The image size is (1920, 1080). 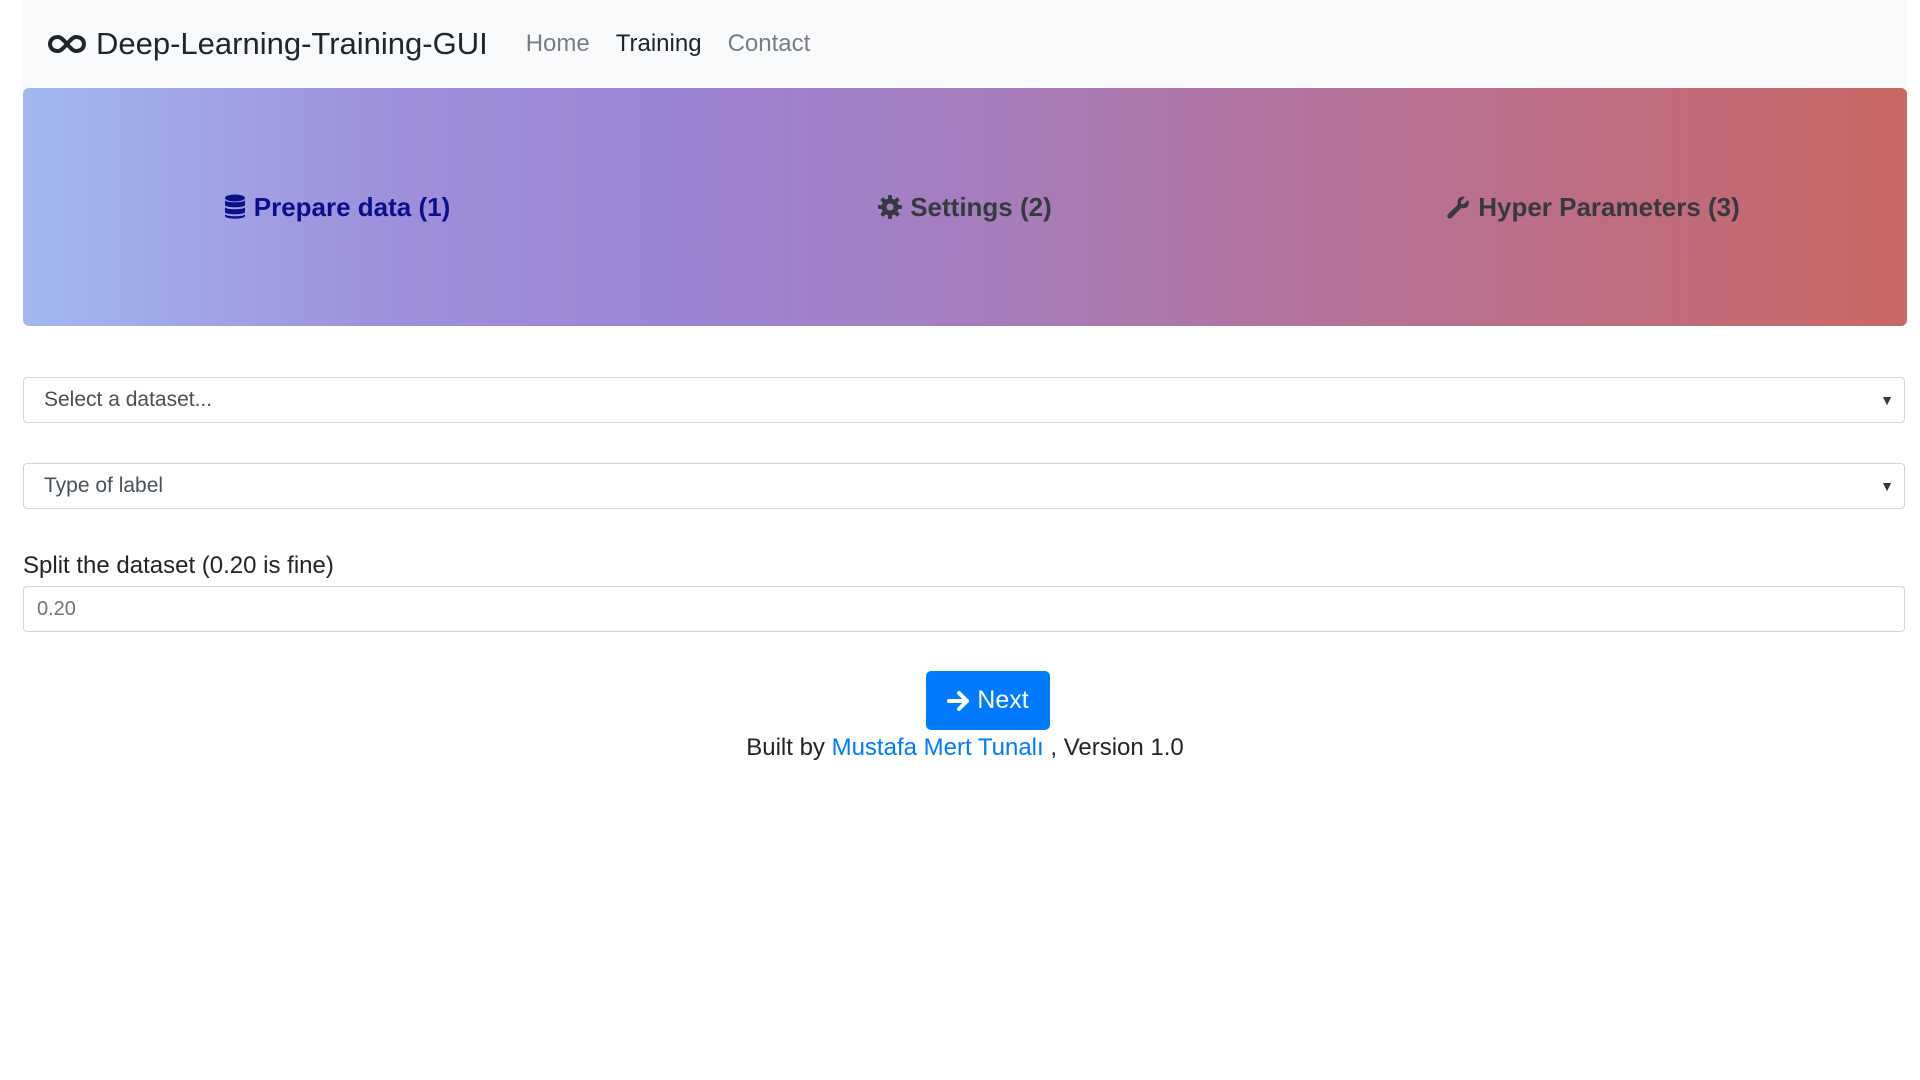 I want to click on brand-link: Deep-Learning-Training-GUI, so click(x=268, y=44).